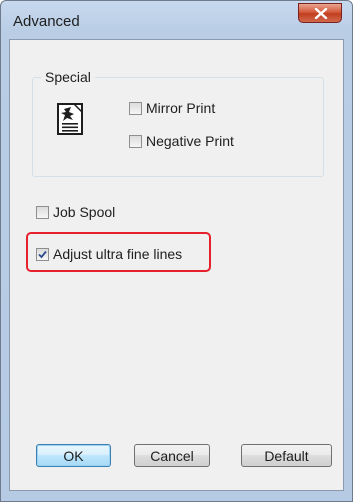 Image resolution: width=355 pixels, height=504 pixels. Describe the element at coordinates (135, 108) in the screenshot. I see `mirror-print-box` at that location.